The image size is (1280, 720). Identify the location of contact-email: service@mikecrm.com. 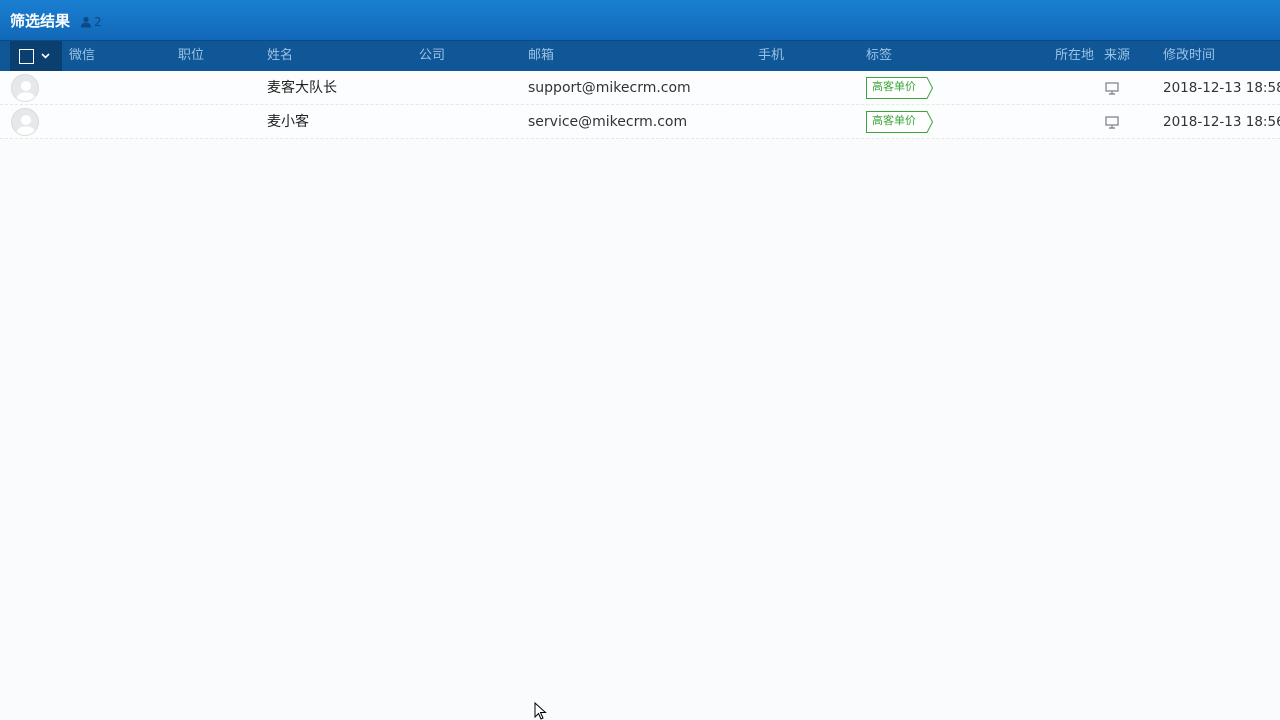
(608, 122).